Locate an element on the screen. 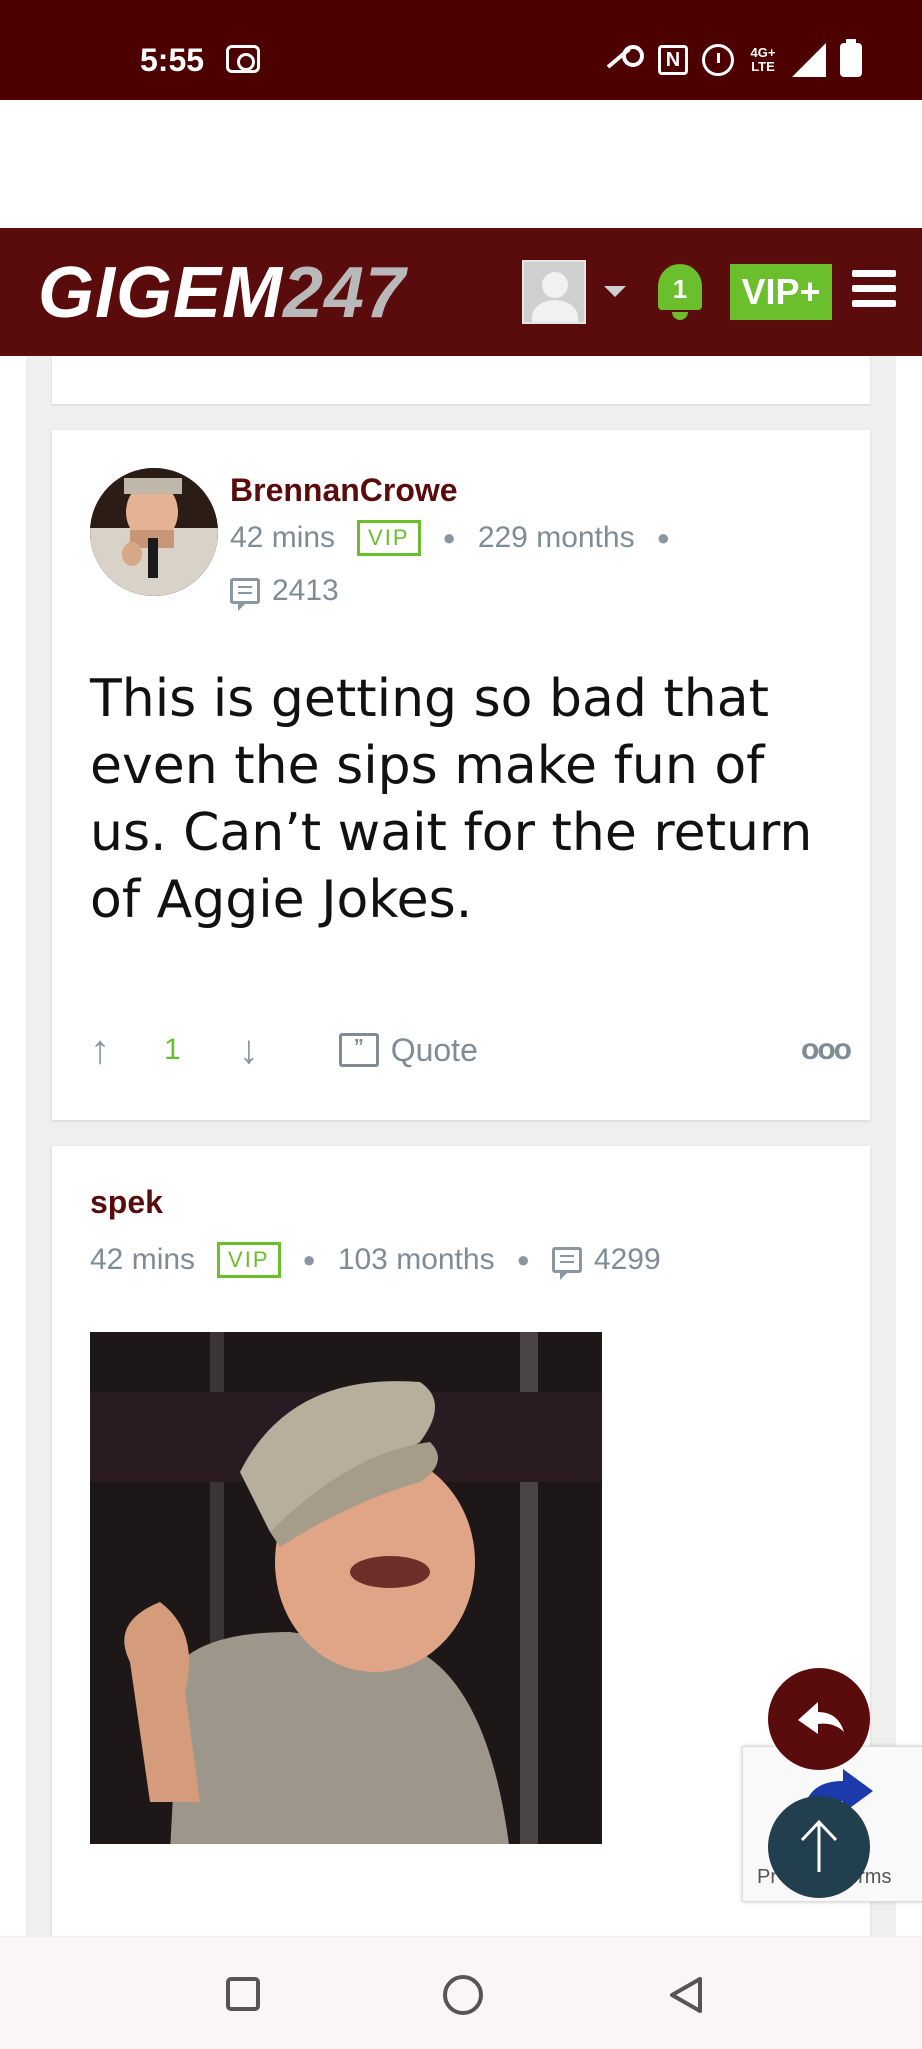 The height and width of the screenshot is (2049, 922). chevron-down-icon is located at coordinates (615, 291).